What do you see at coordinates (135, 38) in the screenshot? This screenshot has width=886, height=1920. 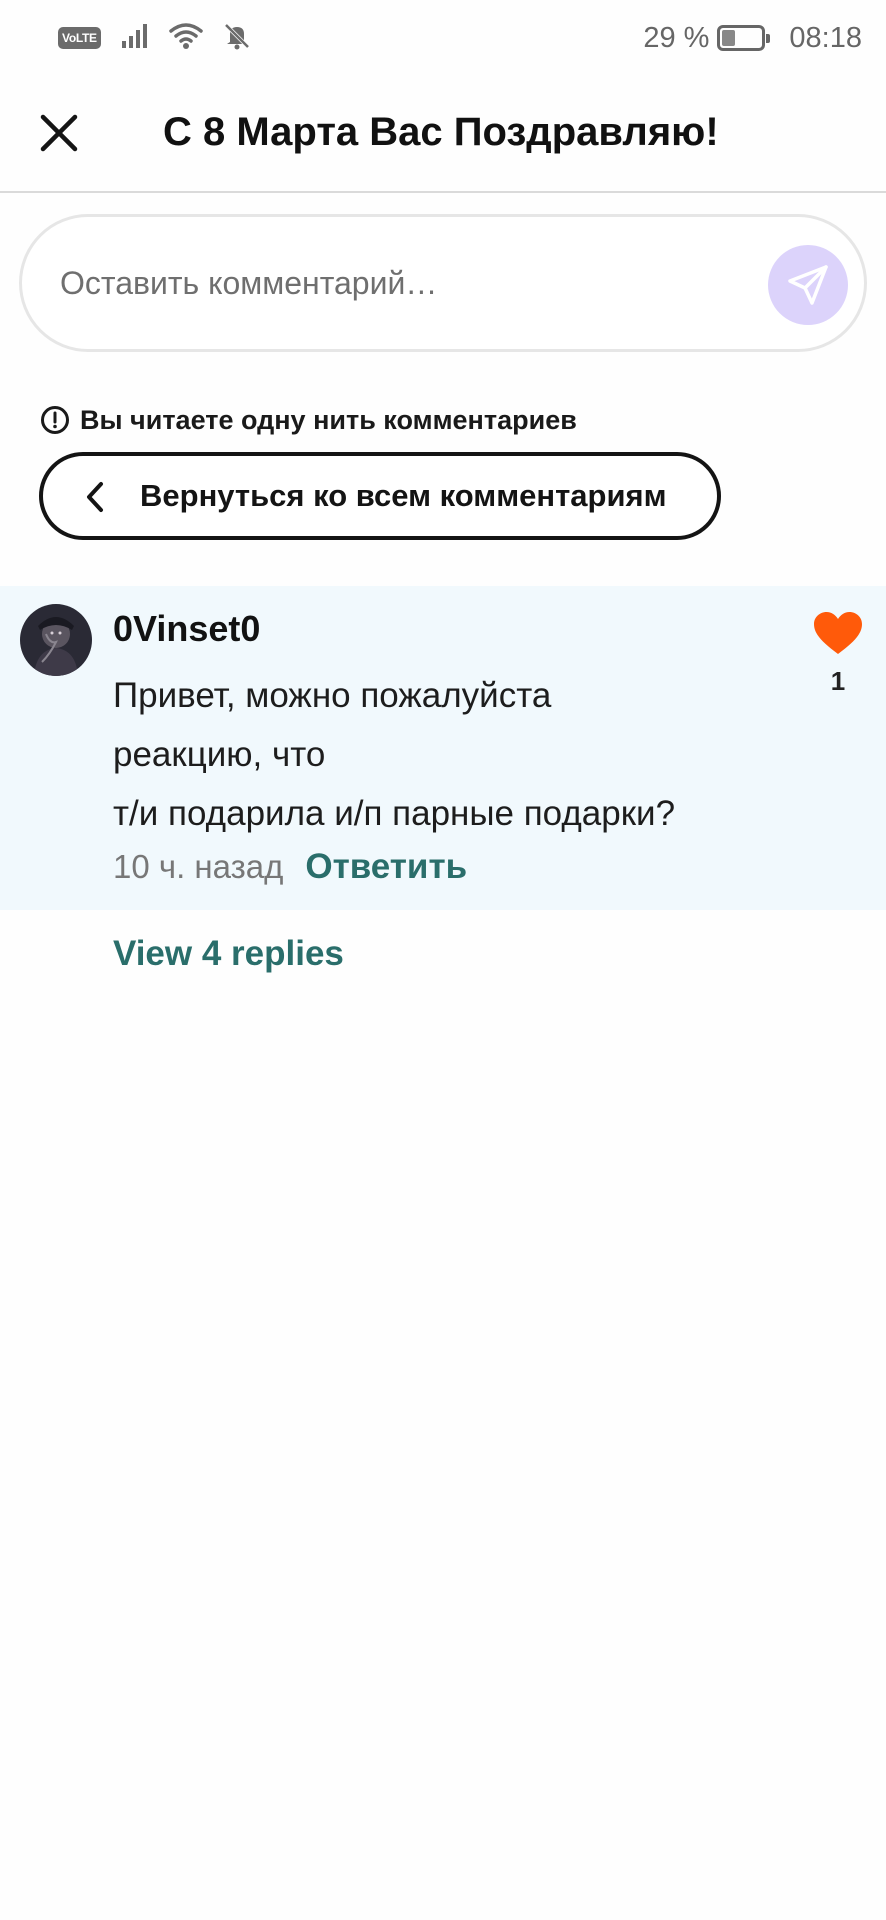 I see `signal-icon` at bounding box center [135, 38].